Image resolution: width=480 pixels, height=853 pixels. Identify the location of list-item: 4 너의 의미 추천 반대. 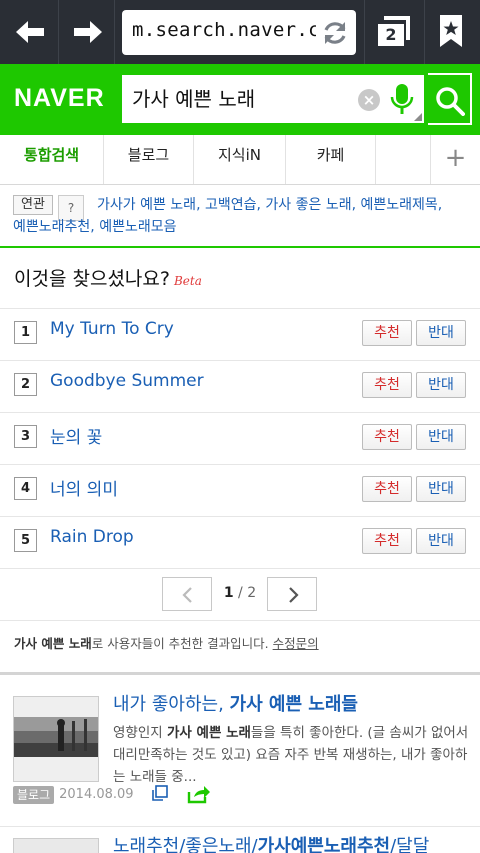
(240, 490).